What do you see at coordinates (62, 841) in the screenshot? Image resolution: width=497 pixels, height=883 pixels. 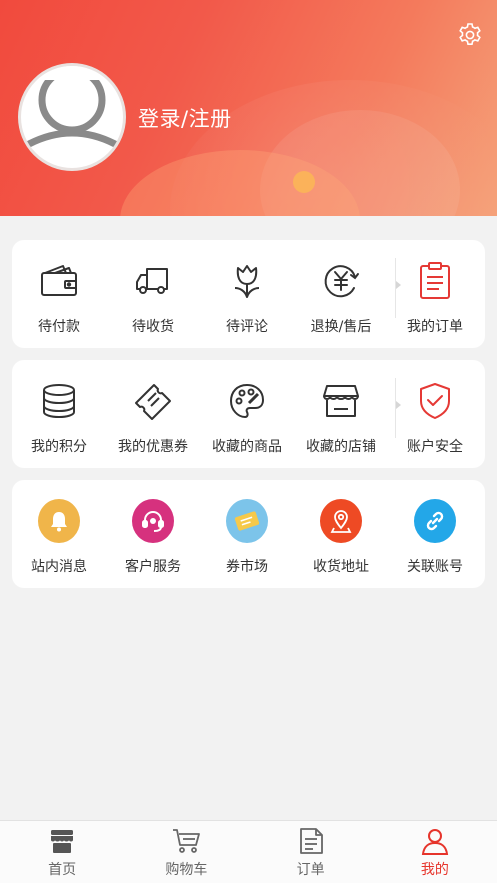 I see `shop-icon` at bounding box center [62, 841].